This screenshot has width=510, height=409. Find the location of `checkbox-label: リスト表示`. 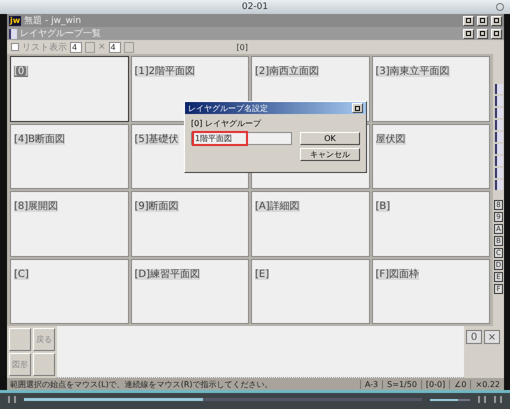

checkbox-label: リスト表示 is located at coordinates (44, 48).